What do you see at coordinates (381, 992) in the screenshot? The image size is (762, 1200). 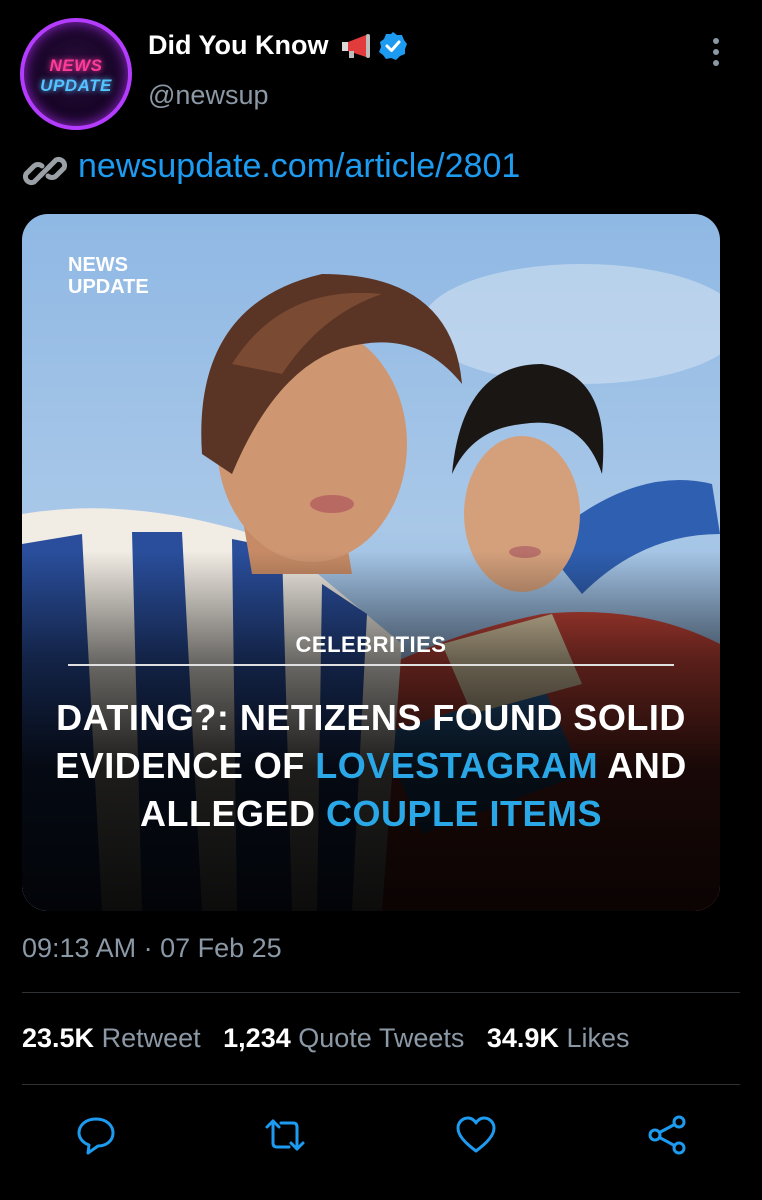 I see `divider-top` at bounding box center [381, 992].